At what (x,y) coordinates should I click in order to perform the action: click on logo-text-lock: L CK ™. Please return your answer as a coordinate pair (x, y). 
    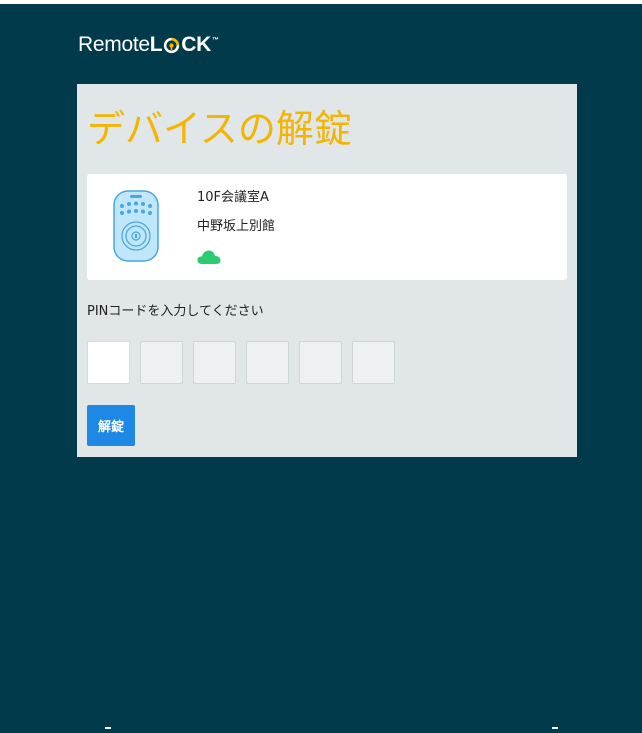
    Looking at the image, I should click on (184, 45).